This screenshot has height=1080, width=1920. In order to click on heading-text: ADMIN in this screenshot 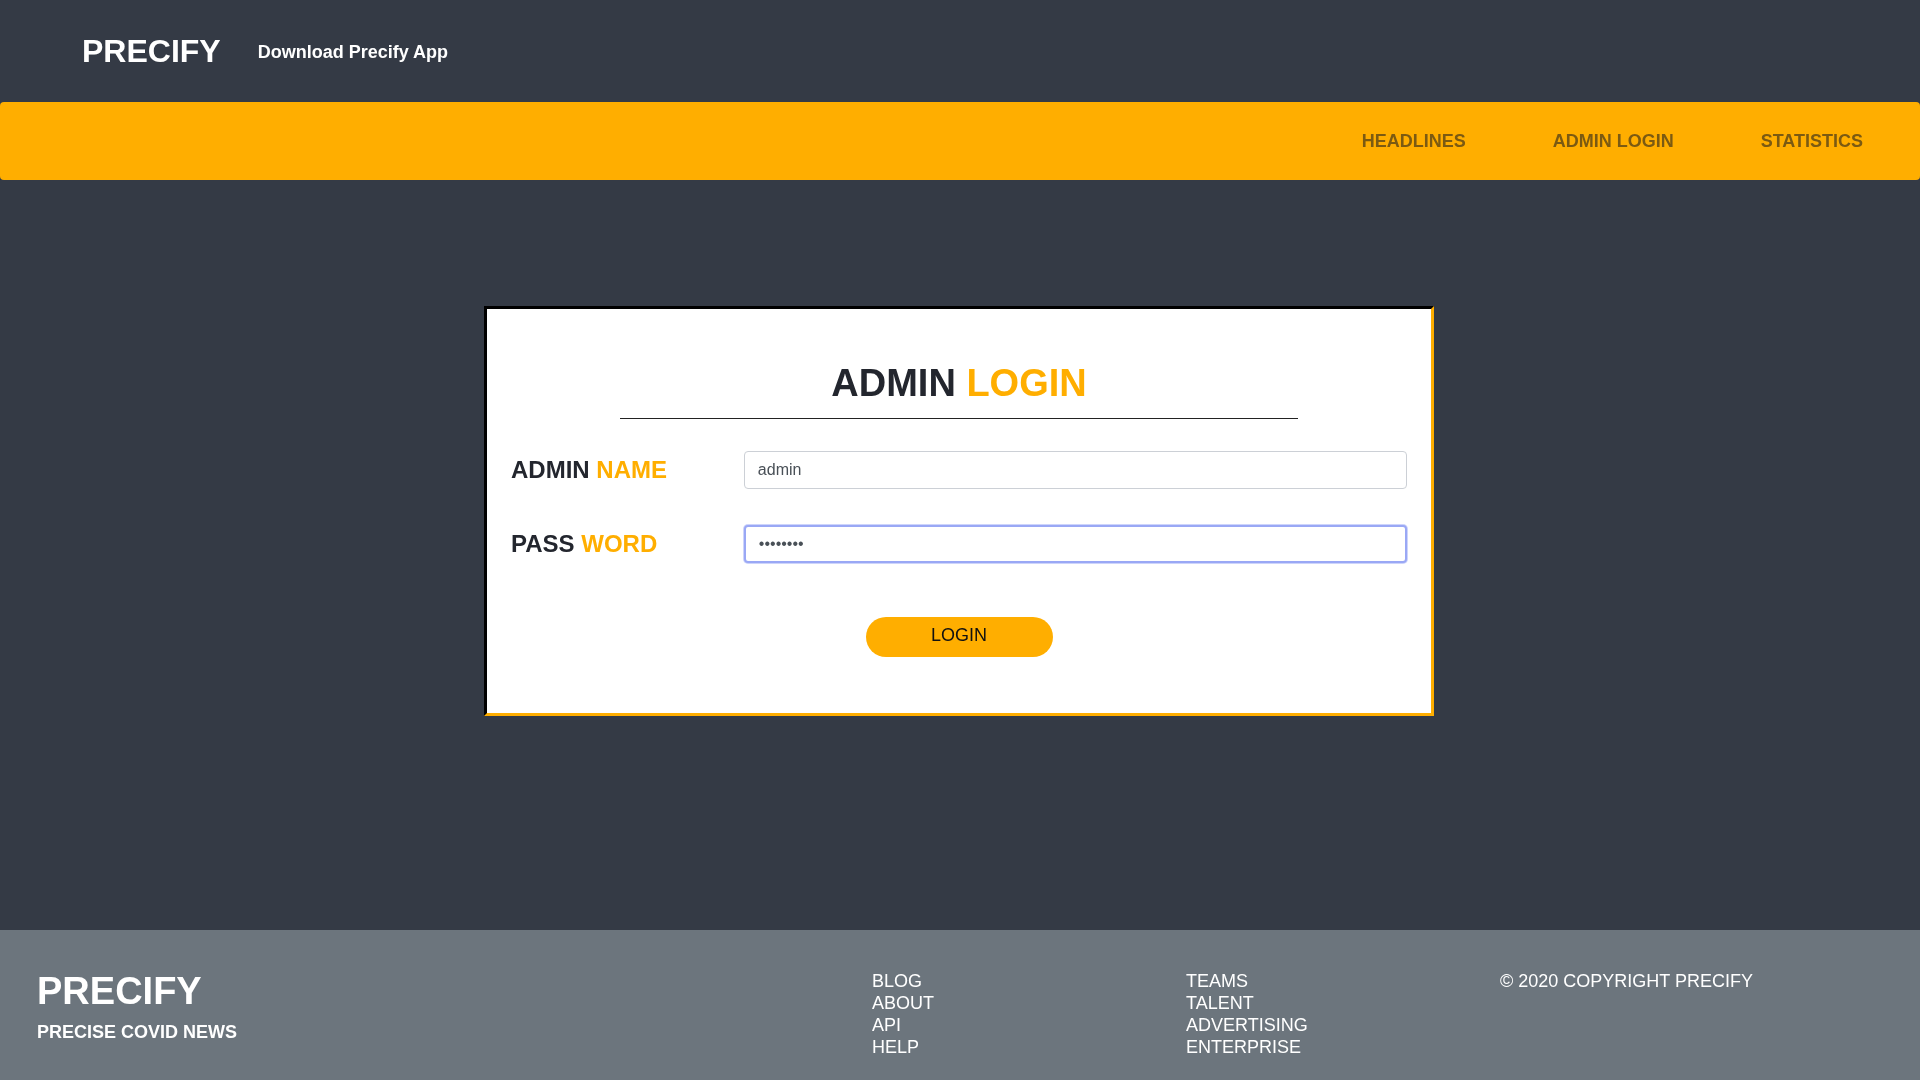, I will do `click(893, 383)`.